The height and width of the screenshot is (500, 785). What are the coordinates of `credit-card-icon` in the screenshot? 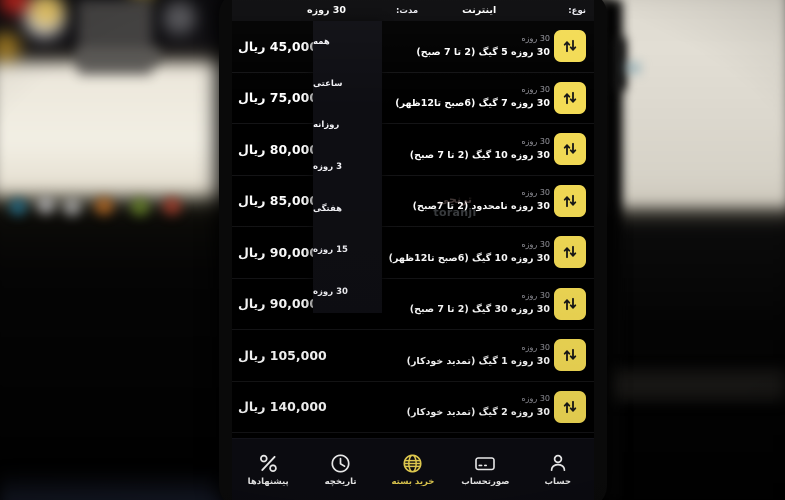 It's located at (485, 463).